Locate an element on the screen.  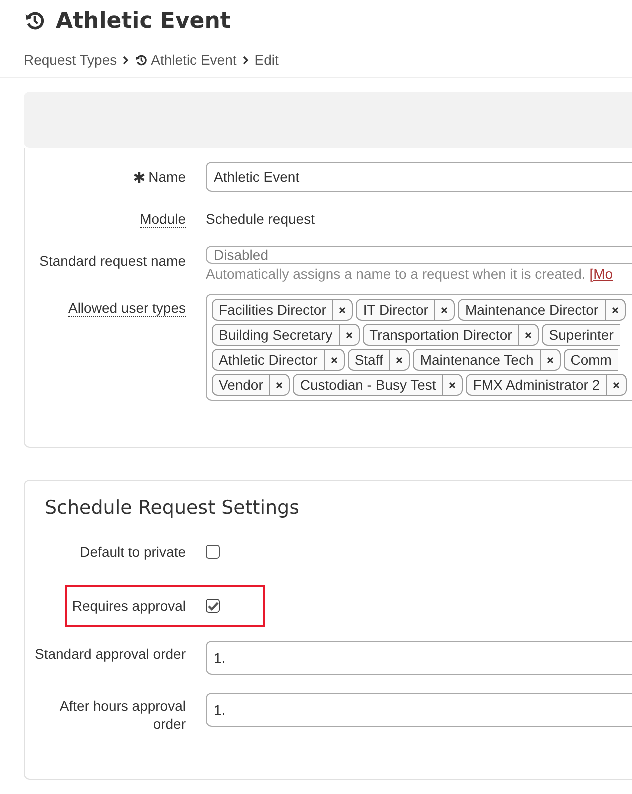
user-type-tag: Transportation Director is located at coordinates (451, 335).